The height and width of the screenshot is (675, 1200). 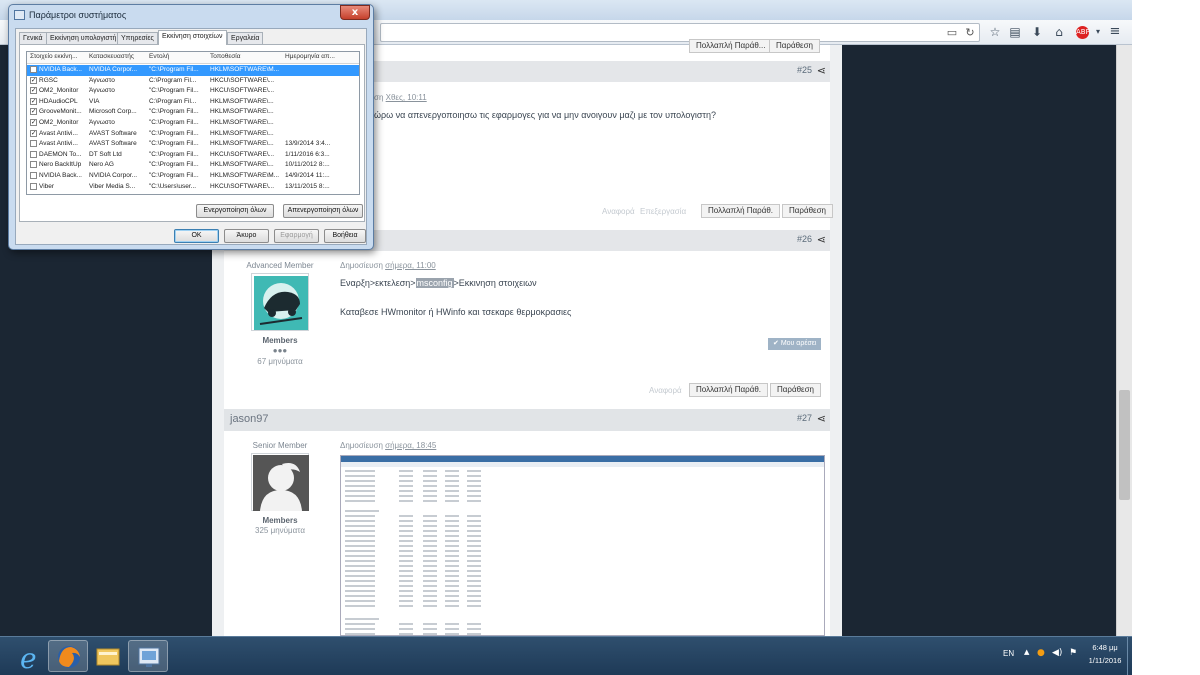 What do you see at coordinates (1083, 32) in the screenshot?
I see `adblock-icon: ABP` at bounding box center [1083, 32].